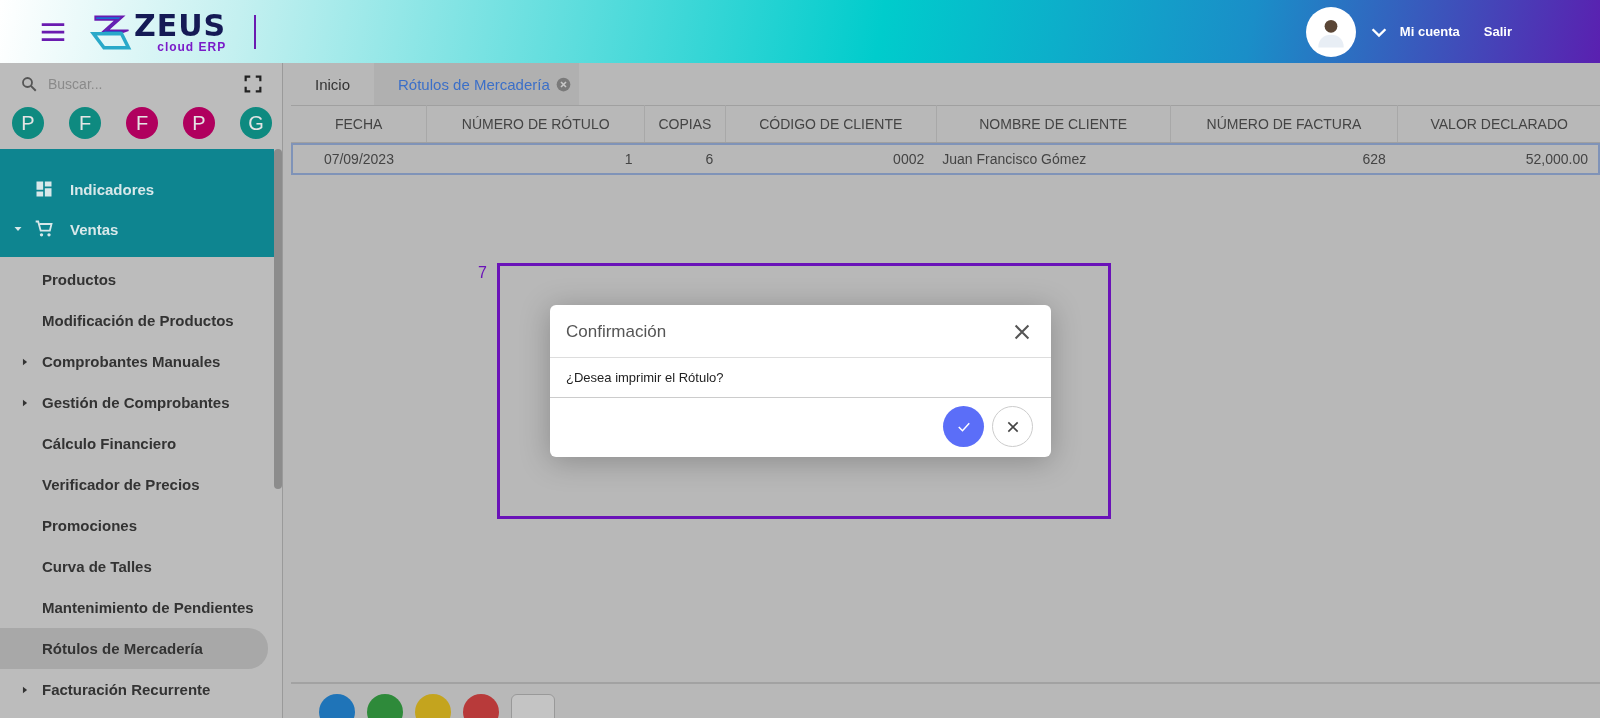  I want to click on column-header: NÚMERO DE RÓTULO, so click(535, 124).